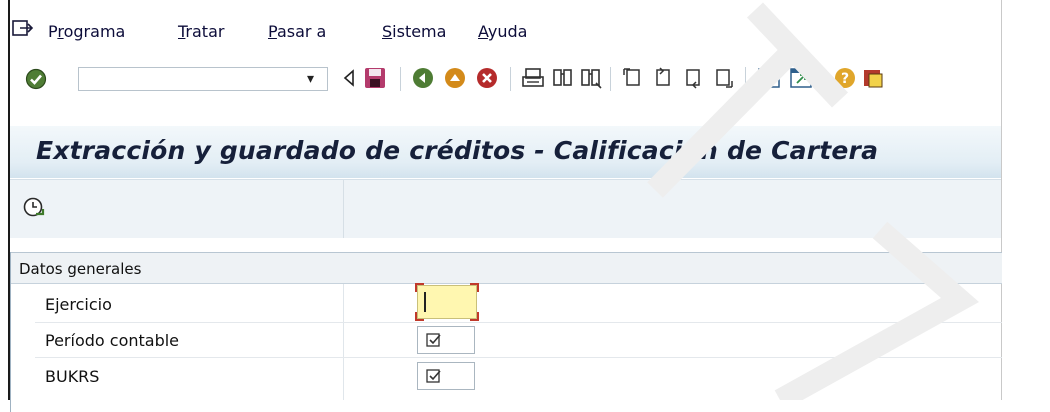 This screenshot has height=412, width=1050. Describe the element at coordinates (505, 90) in the screenshot. I see `standard-toolbar: ▾ ?` at that location.